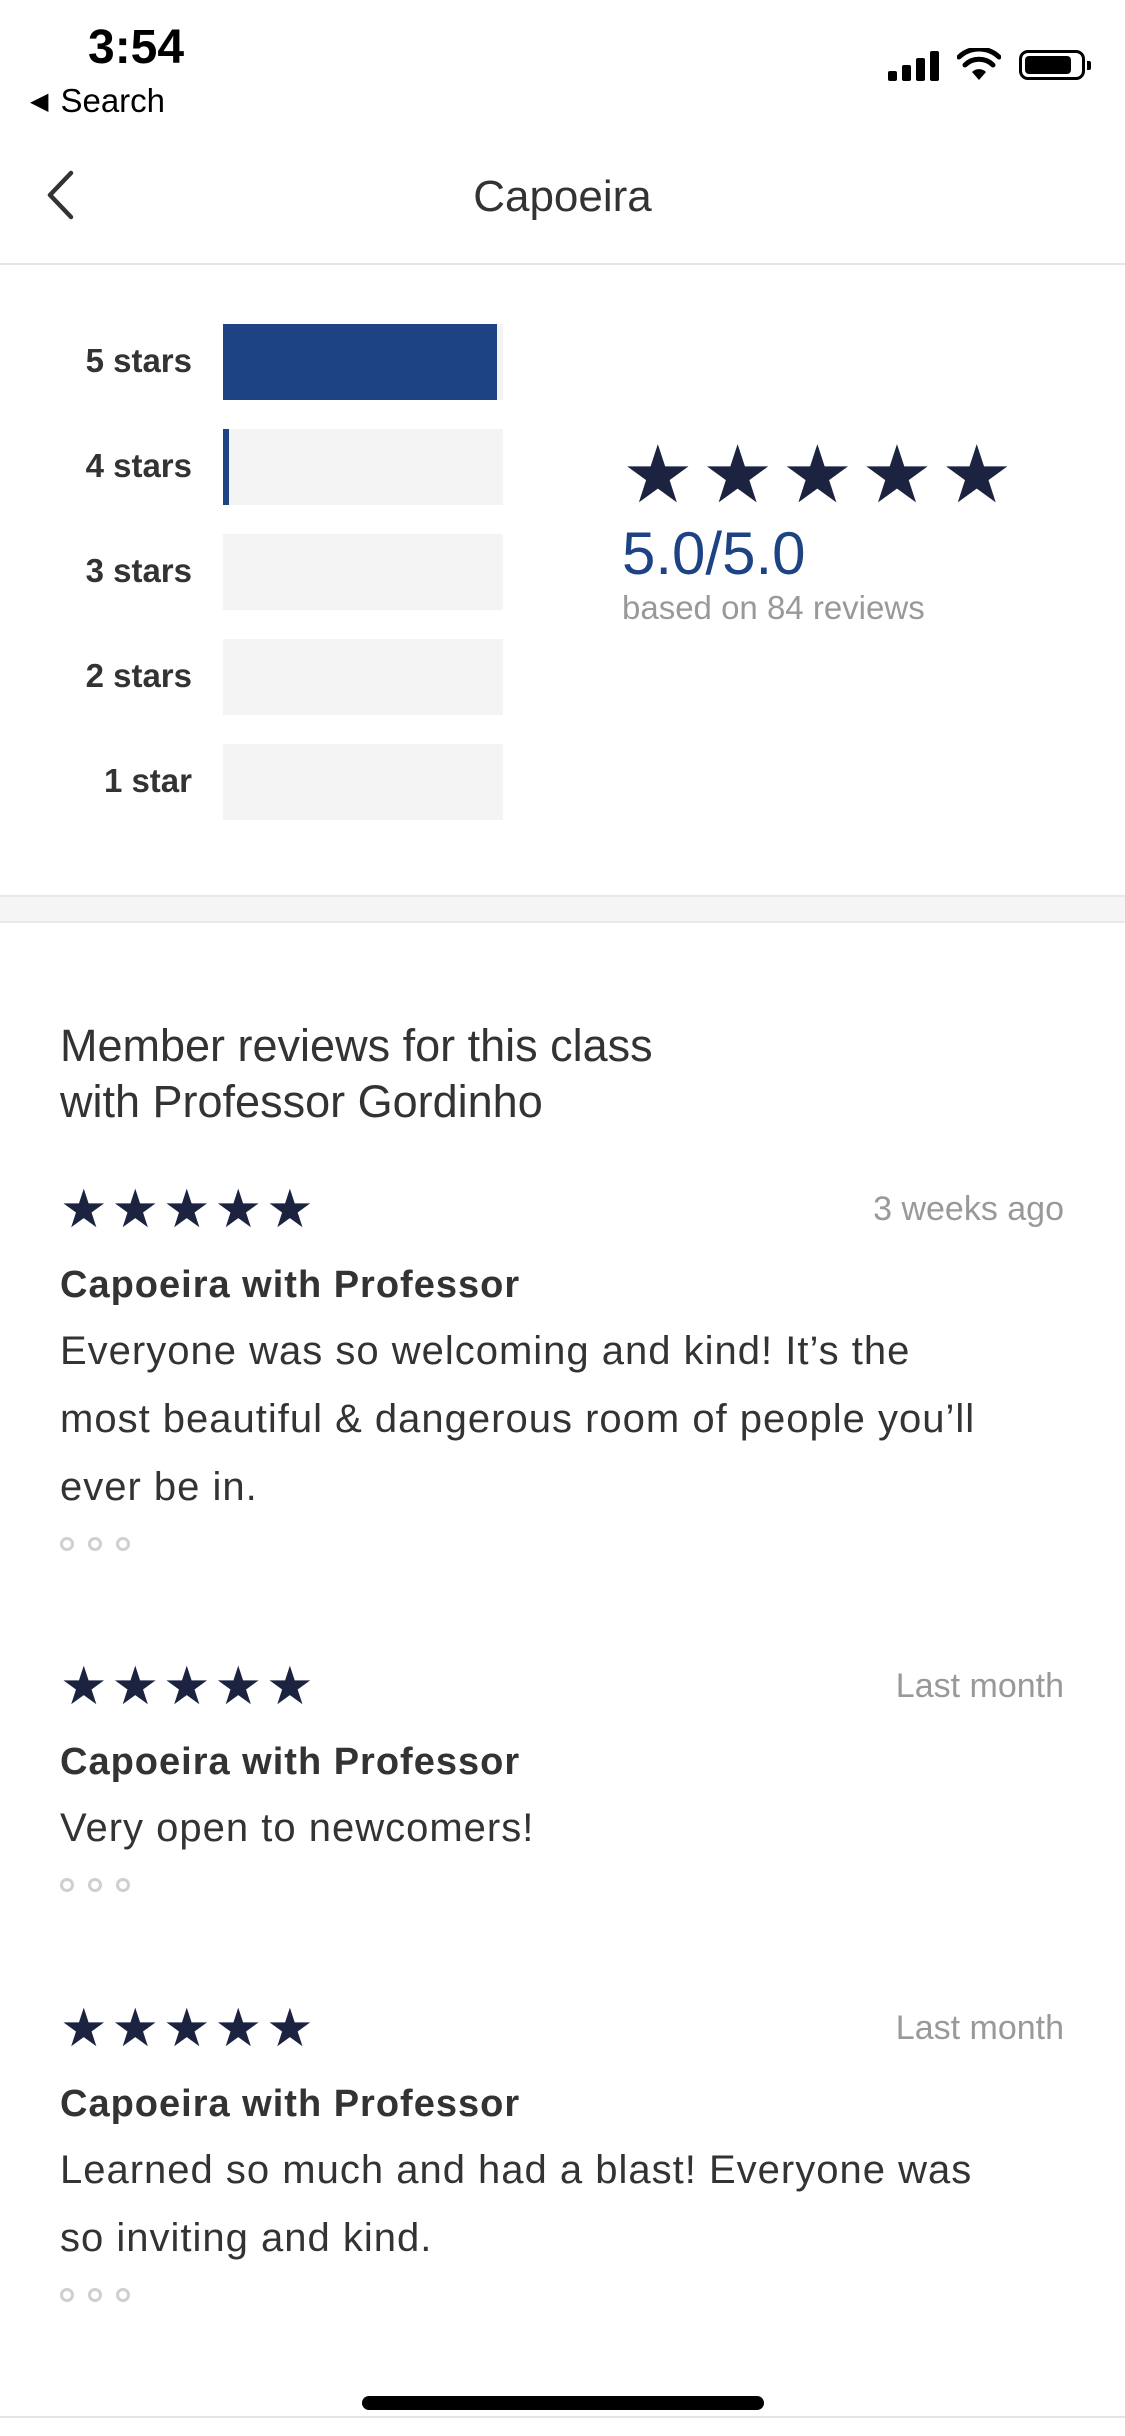  What do you see at coordinates (714, 553) in the screenshot?
I see `average-rating: 5.0/5.0` at bounding box center [714, 553].